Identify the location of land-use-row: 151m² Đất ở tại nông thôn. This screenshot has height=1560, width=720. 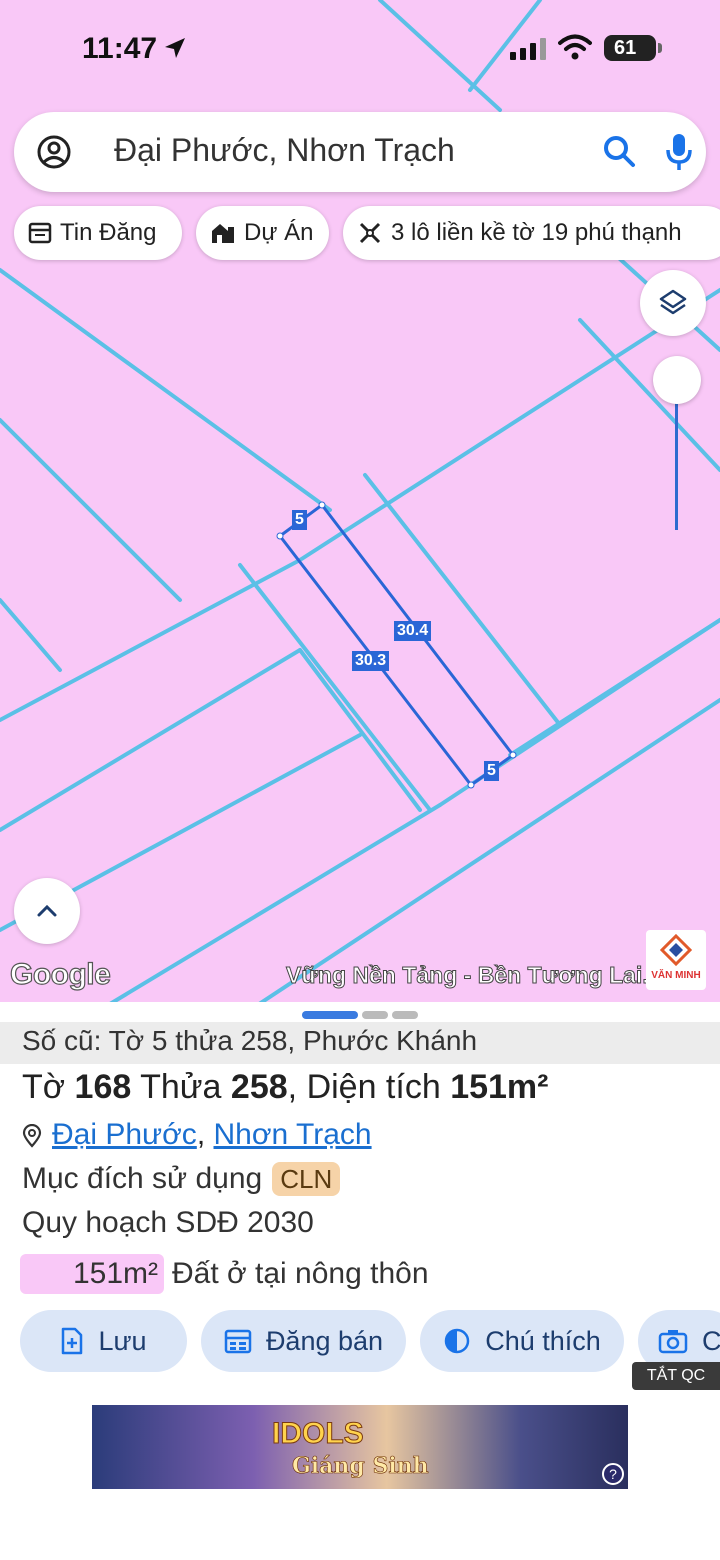
(224, 1274).